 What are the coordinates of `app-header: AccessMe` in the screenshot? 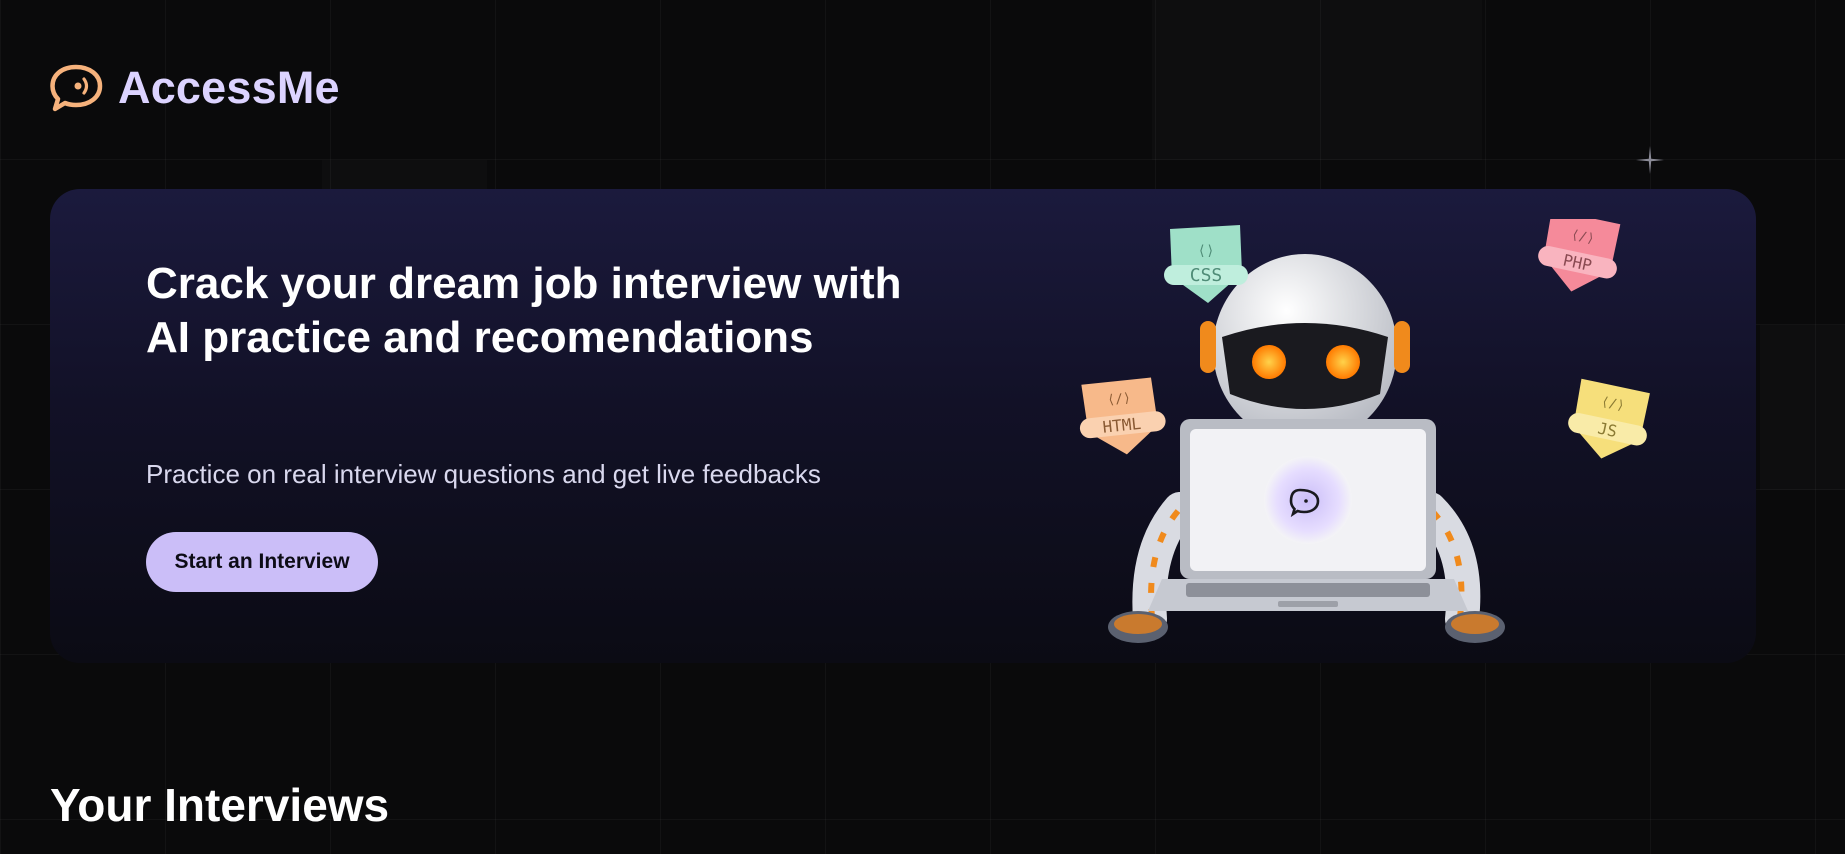 It's located at (195, 88).